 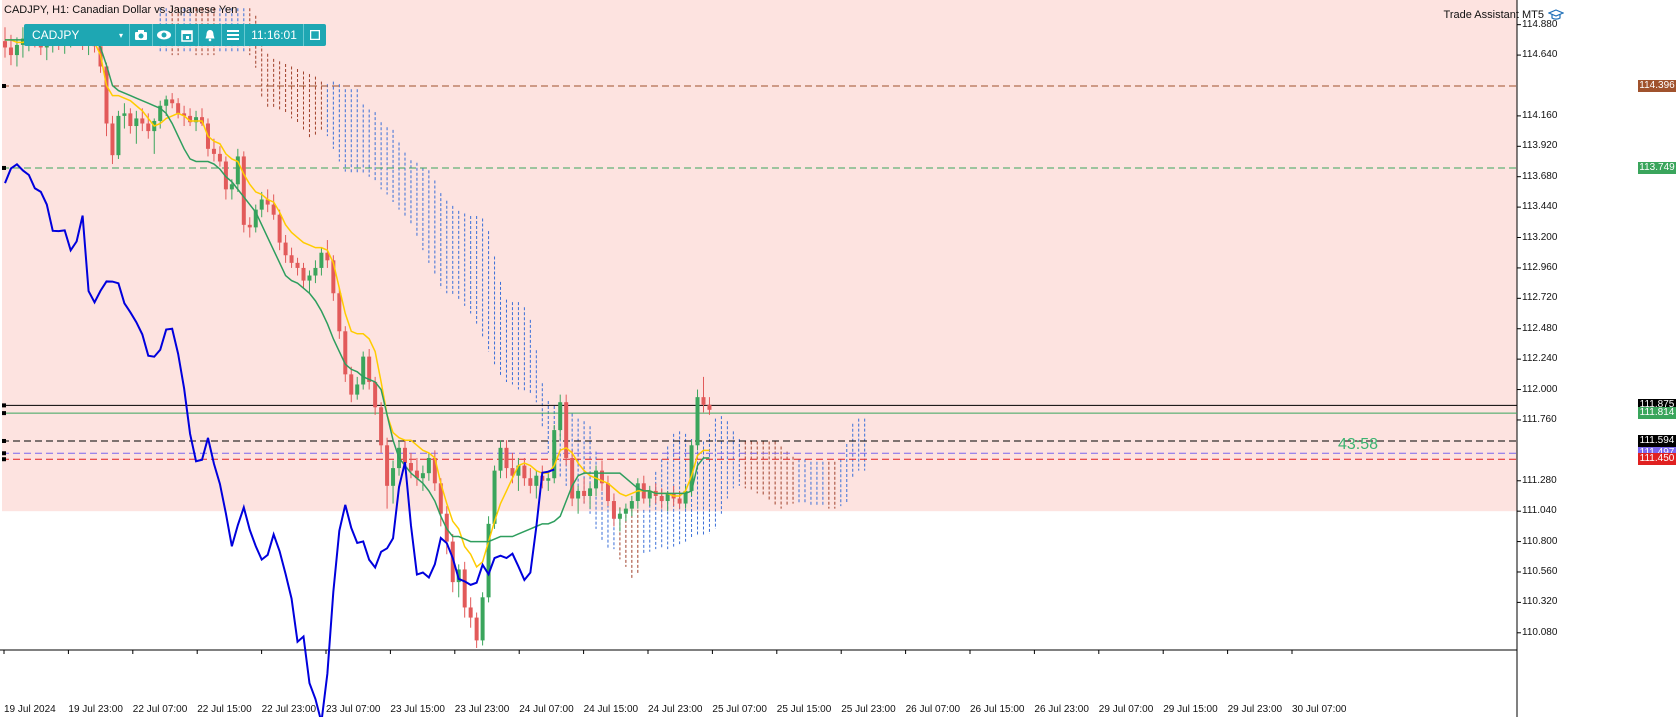 What do you see at coordinates (417, 709) in the screenshot?
I see `time-tick-label: 23 Jul 15:00` at bounding box center [417, 709].